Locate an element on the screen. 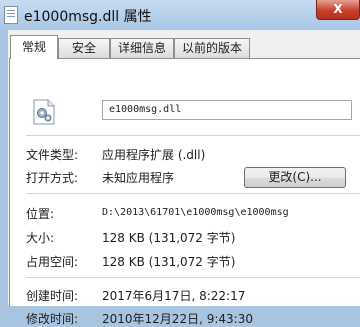 Image resolution: width=360 pixels, height=327 pixels. tab-general: 常规 is located at coordinates (34, 47).